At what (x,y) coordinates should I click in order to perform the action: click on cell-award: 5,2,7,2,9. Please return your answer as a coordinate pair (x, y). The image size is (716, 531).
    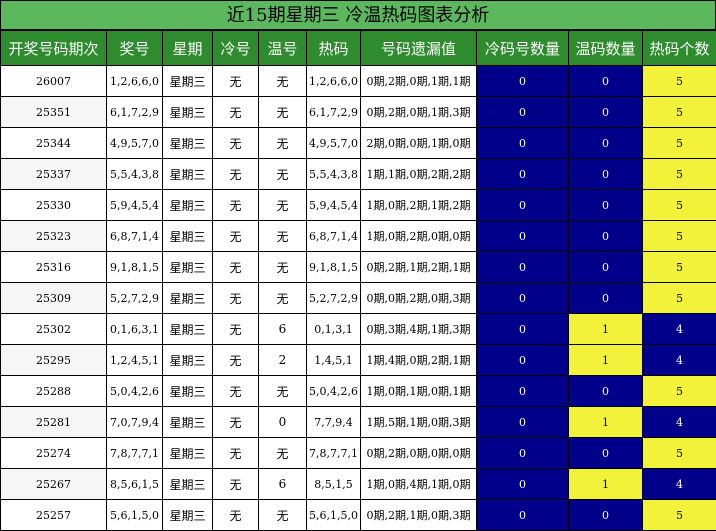
    Looking at the image, I should click on (134, 298).